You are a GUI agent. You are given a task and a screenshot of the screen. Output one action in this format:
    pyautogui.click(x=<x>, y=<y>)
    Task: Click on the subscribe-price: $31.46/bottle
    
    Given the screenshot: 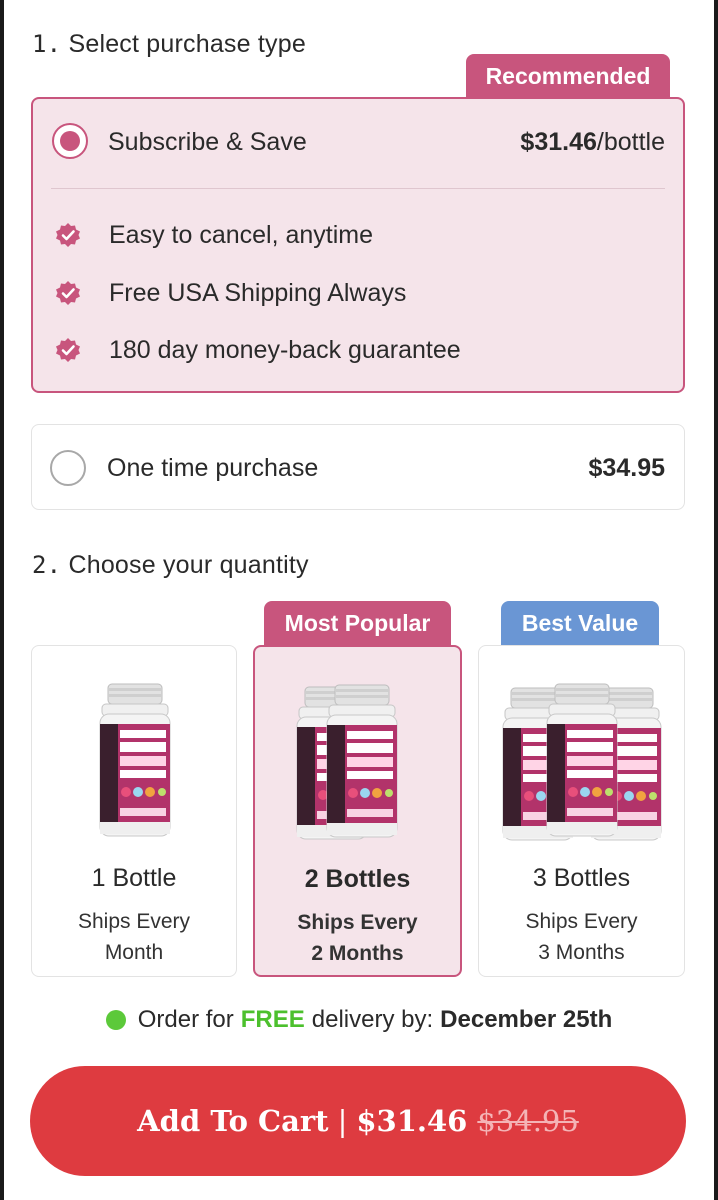 What is the action you would take?
    pyautogui.click(x=592, y=142)
    